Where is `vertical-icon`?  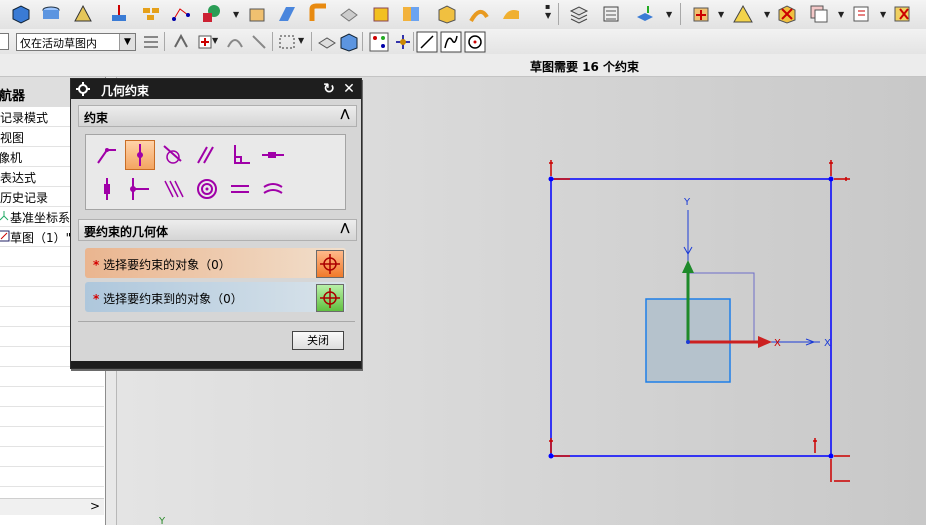
vertical-icon is located at coordinates (107, 189).